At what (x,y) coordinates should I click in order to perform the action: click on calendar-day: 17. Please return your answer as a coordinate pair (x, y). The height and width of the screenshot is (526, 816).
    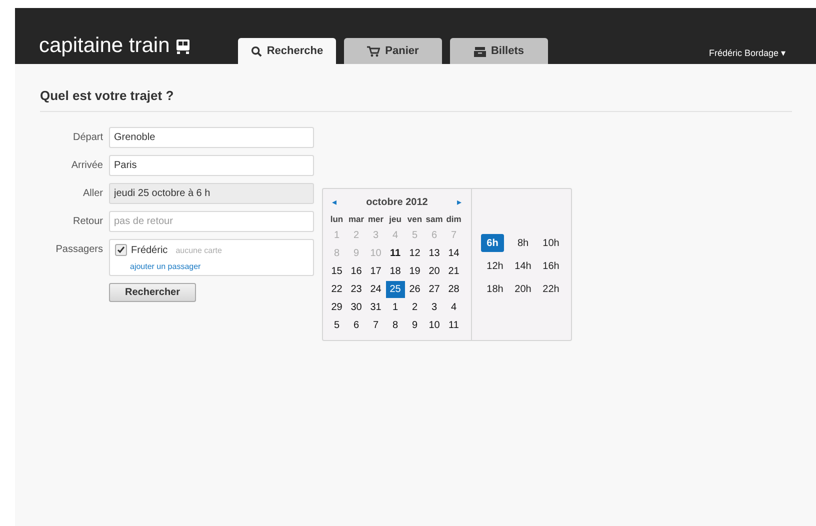
    Looking at the image, I should click on (376, 271).